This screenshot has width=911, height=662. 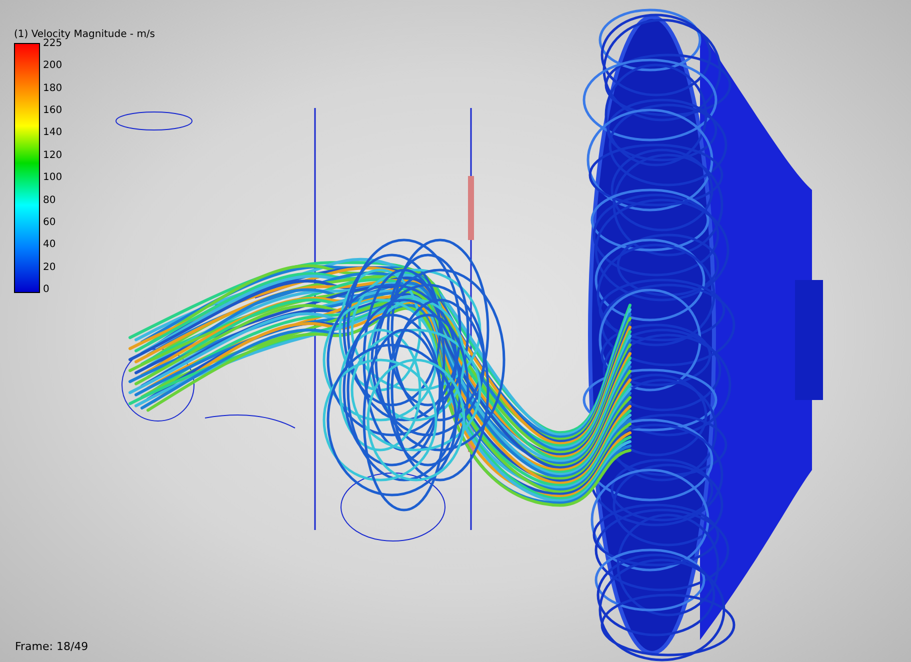 What do you see at coordinates (52, 66) in the screenshot?
I see `scale-tick-label: 200` at bounding box center [52, 66].